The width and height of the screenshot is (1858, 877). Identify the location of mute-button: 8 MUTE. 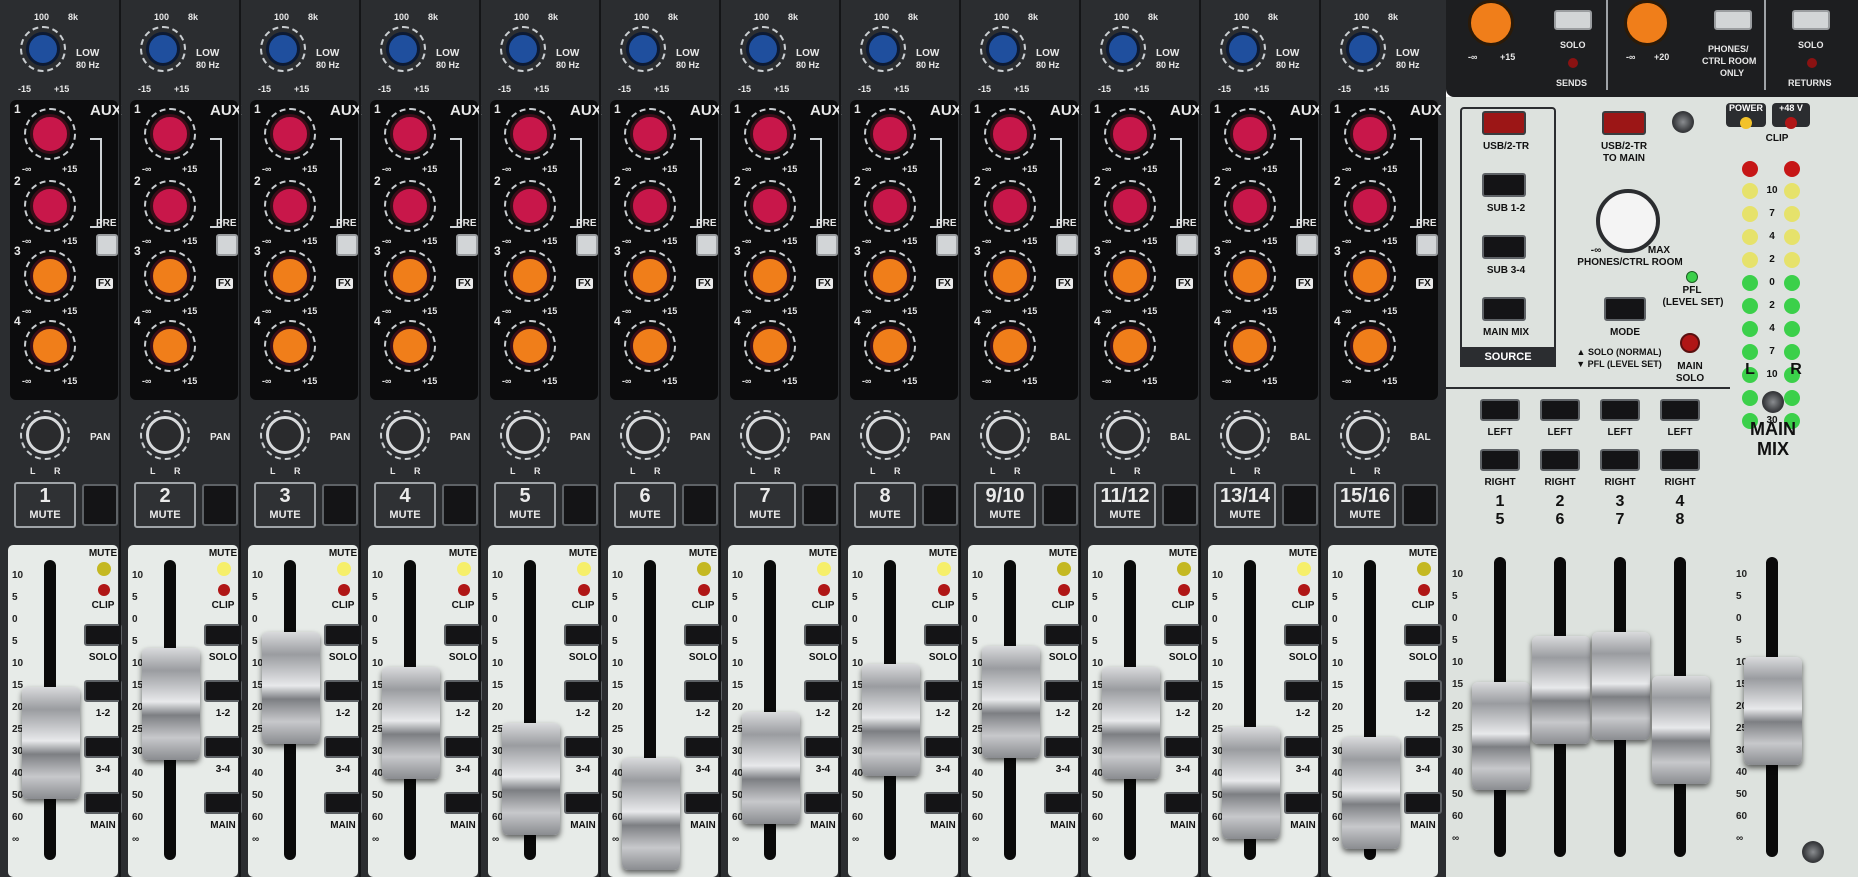
(885, 505).